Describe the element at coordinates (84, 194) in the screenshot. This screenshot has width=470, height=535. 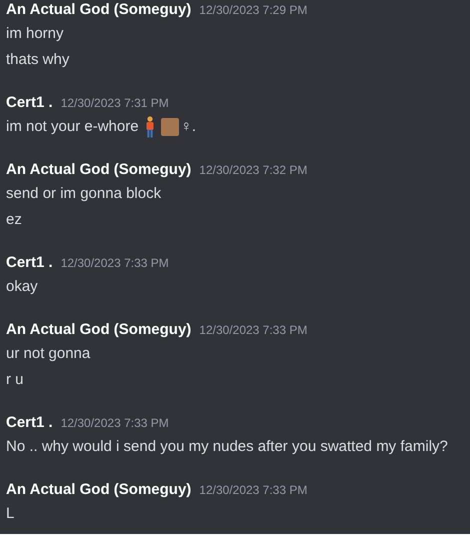
I see `message-text: send or im gonna block` at that location.